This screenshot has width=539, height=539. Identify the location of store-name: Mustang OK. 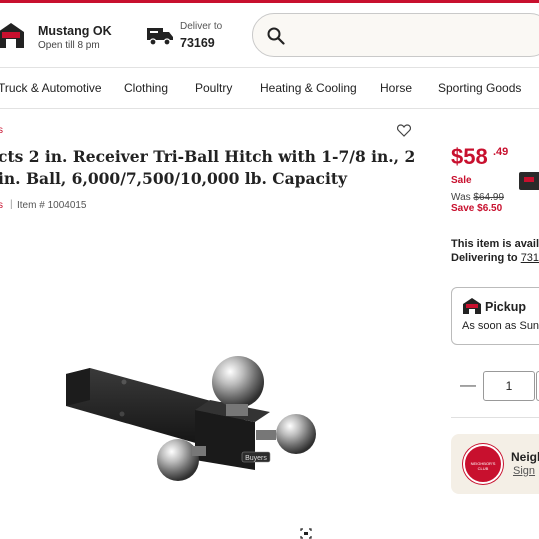
(75, 31).